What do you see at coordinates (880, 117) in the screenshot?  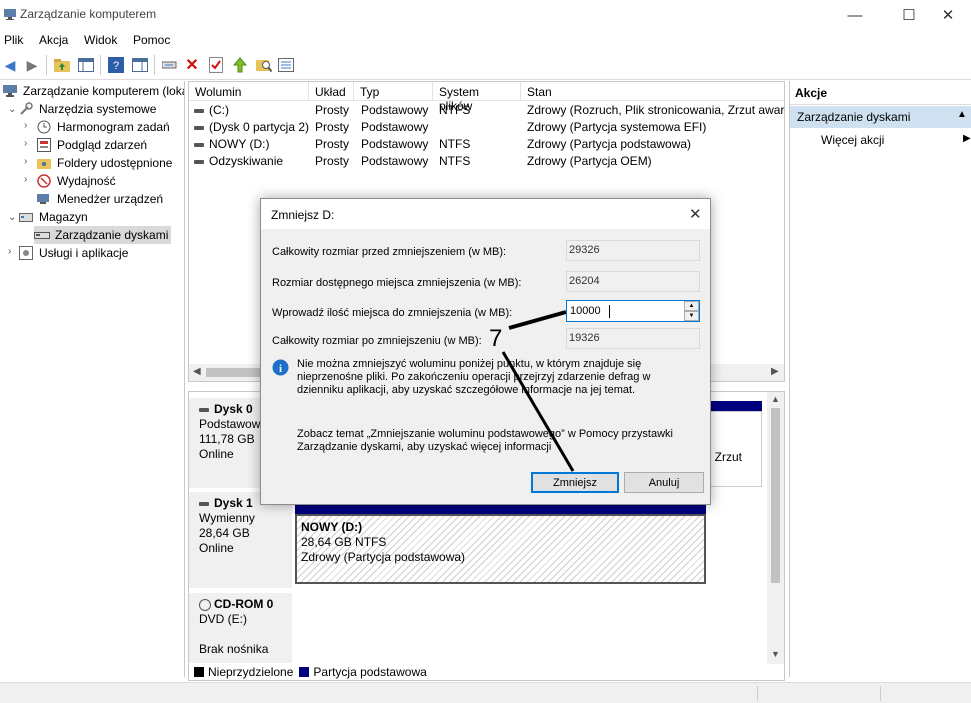 I see `actions-section: Zarządzanie dyskami ▲` at bounding box center [880, 117].